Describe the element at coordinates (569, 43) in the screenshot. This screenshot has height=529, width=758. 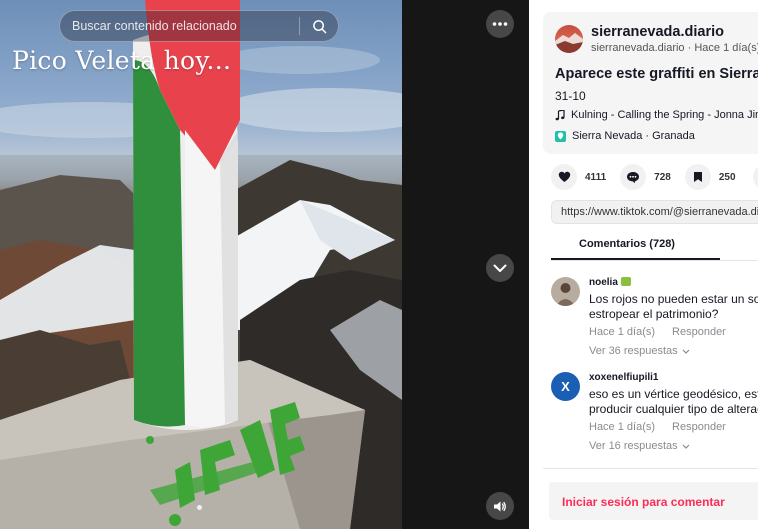
I see `avatar-image` at that location.